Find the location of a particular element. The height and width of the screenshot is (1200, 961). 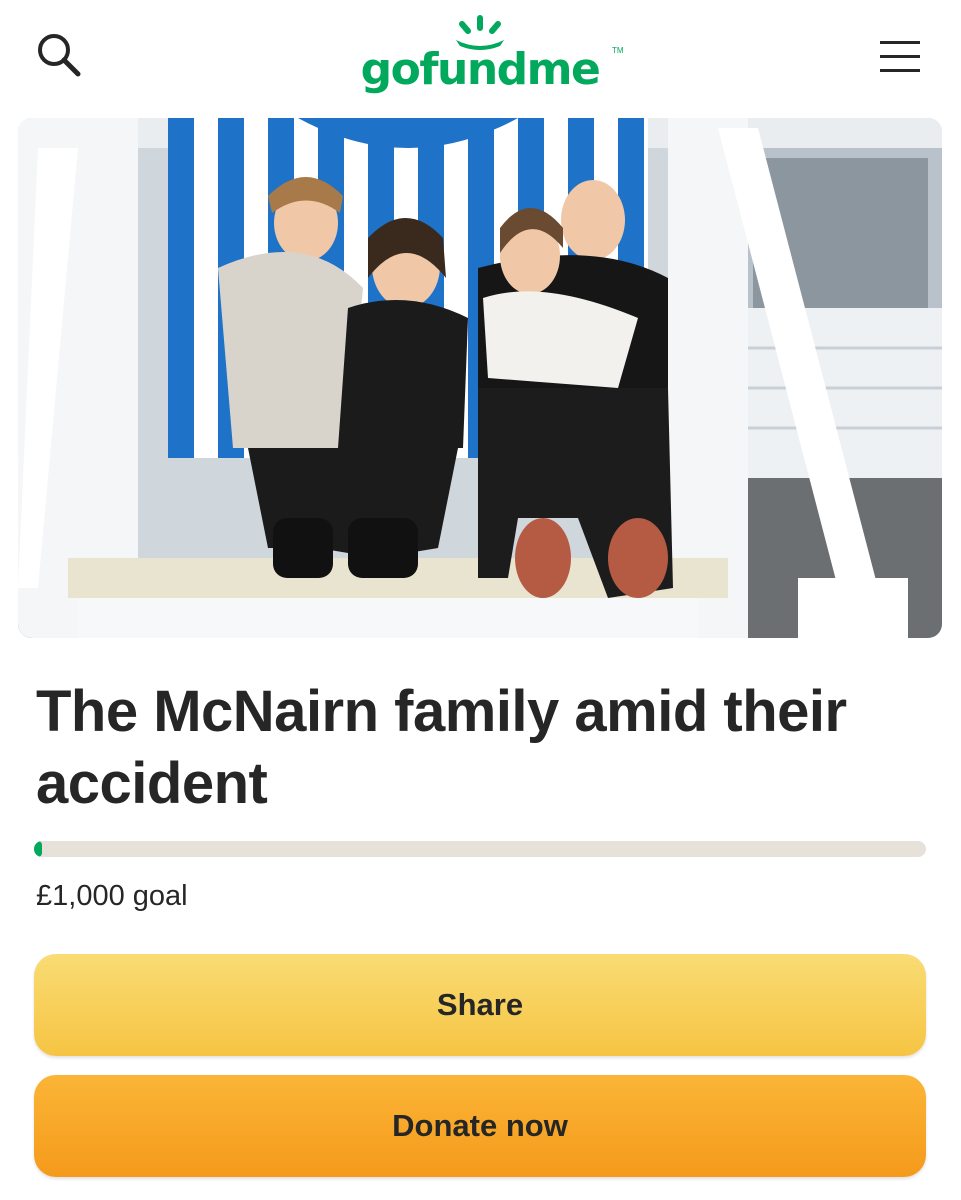

donate-button-label: Donate now is located at coordinates (480, 1125).